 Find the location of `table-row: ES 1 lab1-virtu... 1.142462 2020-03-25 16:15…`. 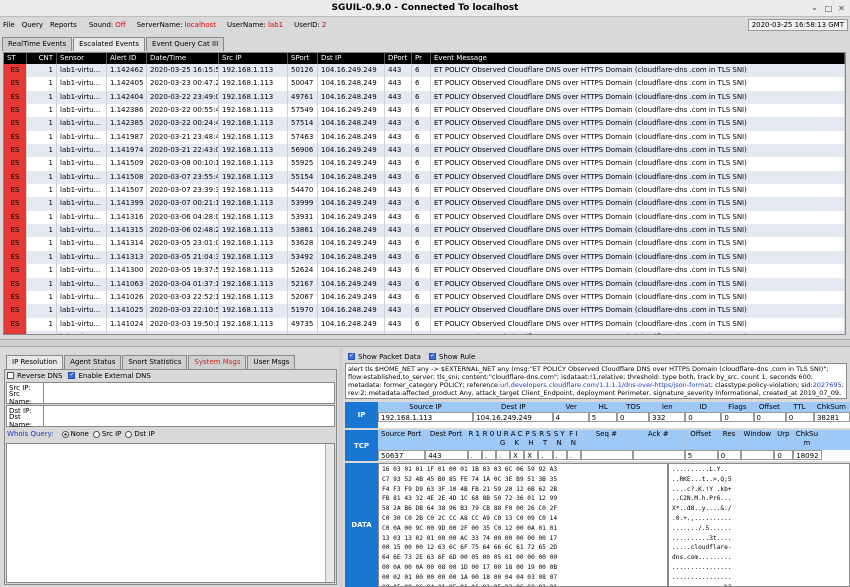

table-row: ES 1 lab1-virtu... 1.142462 2020-03-25 16:15… is located at coordinates (424, 71).